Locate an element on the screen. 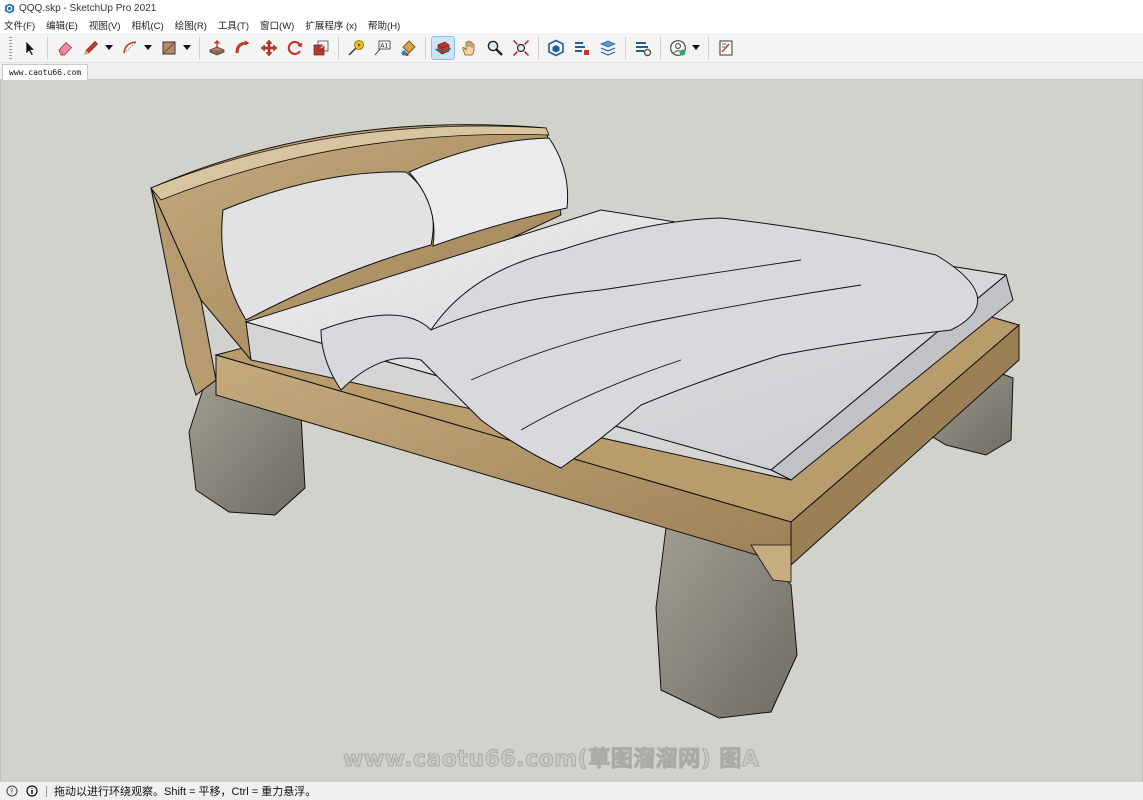 The height and width of the screenshot is (800, 1143). eraser-icon is located at coordinates (65, 48).